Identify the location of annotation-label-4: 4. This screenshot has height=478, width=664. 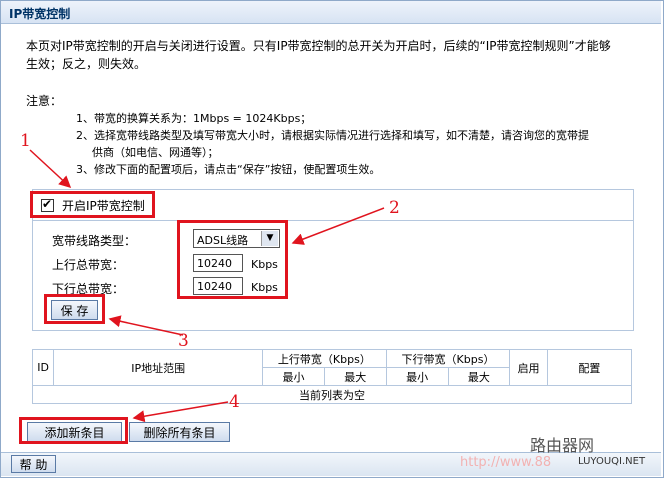
(234, 402).